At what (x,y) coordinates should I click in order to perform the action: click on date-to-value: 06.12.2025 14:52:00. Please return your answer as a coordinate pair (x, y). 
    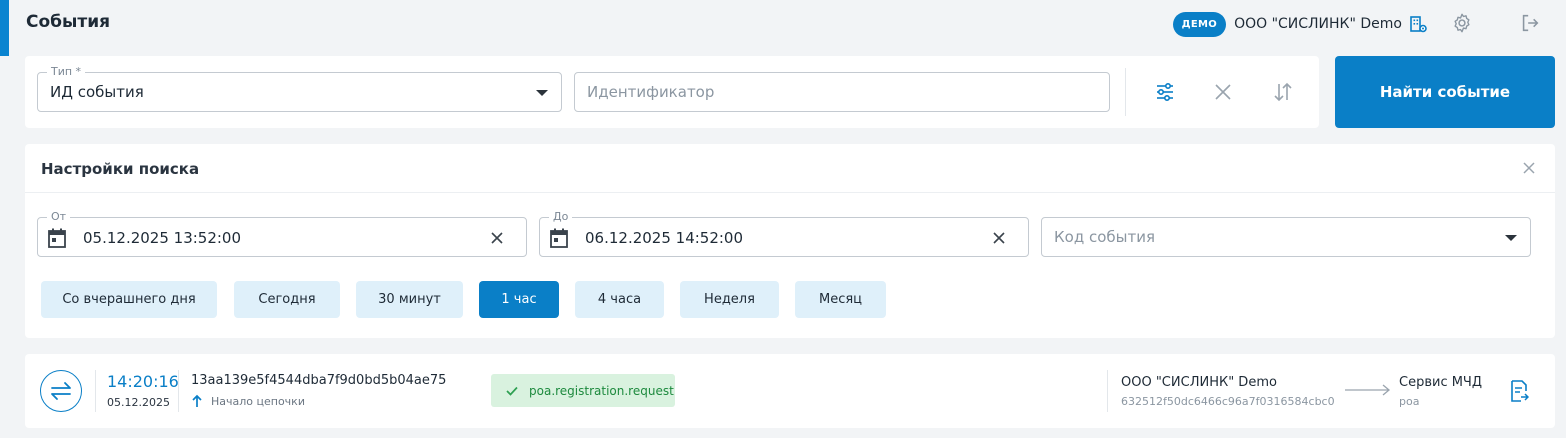
    Looking at the image, I should click on (664, 238).